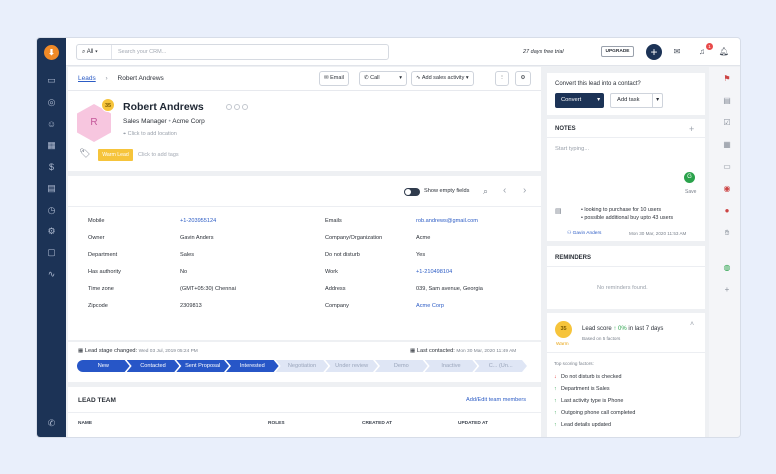 Image resolution: width=776 pixels, height=474 pixels. What do you see at coordinates (51, 274) in the screenshot?
I see `analytics-icon: ∿` at bounding box center [51, 274].